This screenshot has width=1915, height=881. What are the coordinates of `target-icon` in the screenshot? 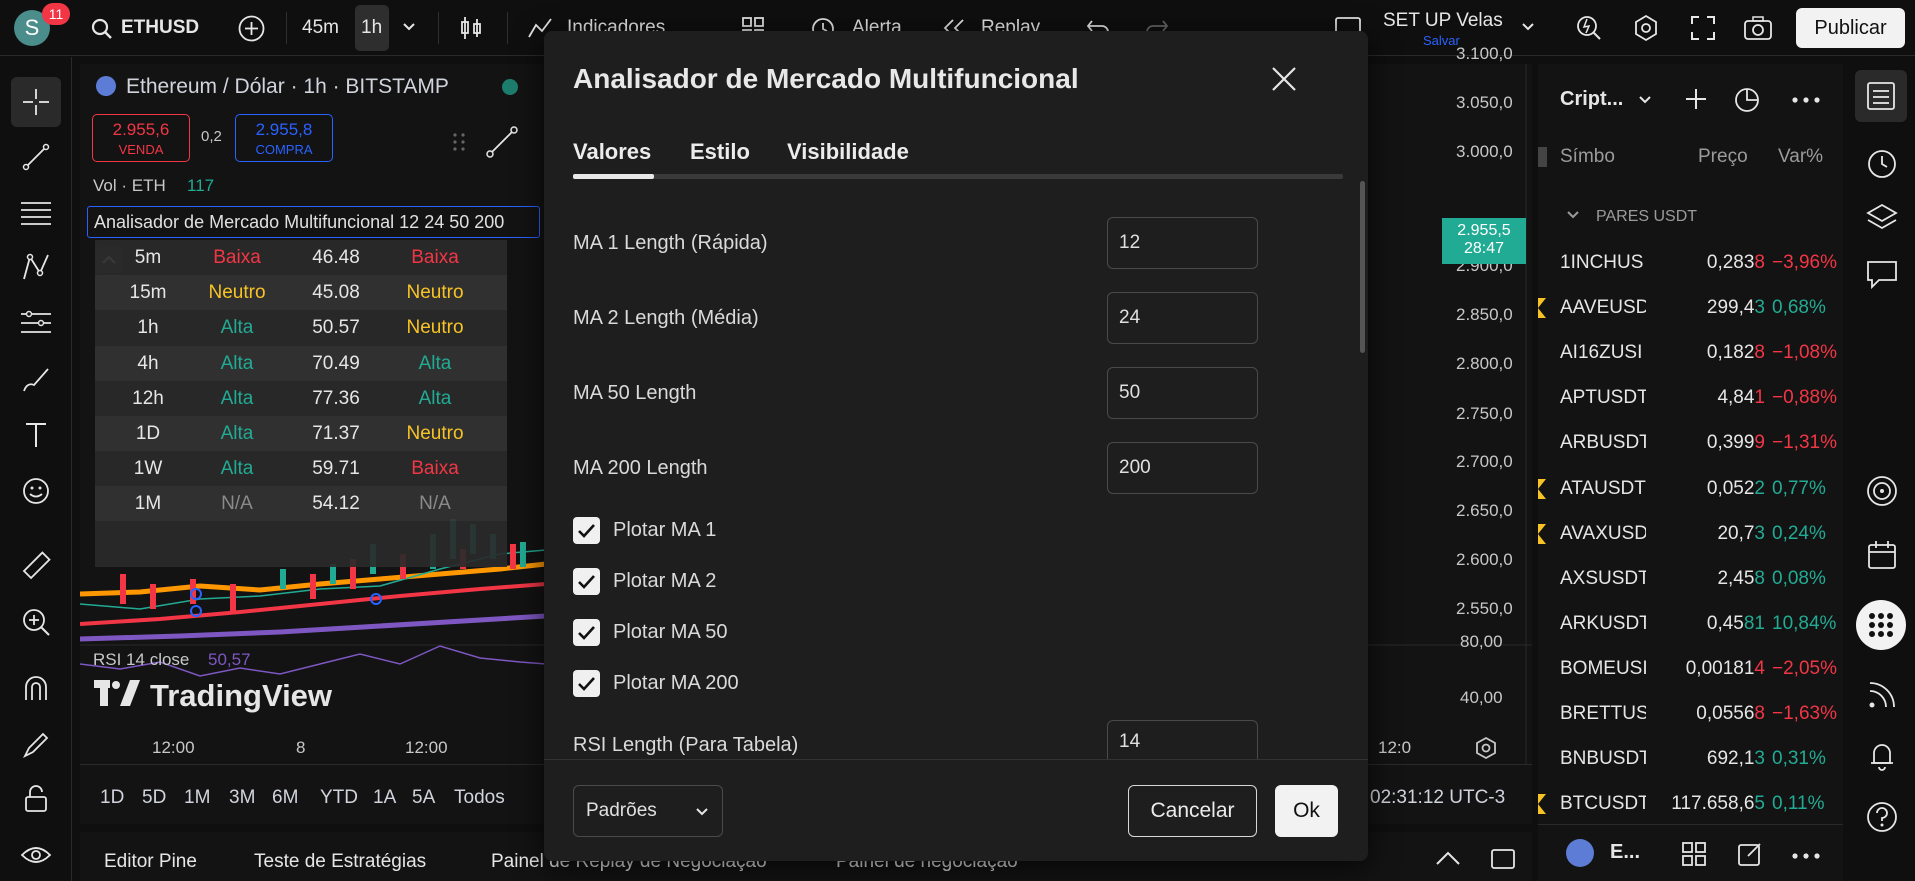 It's located at (1882, 491).